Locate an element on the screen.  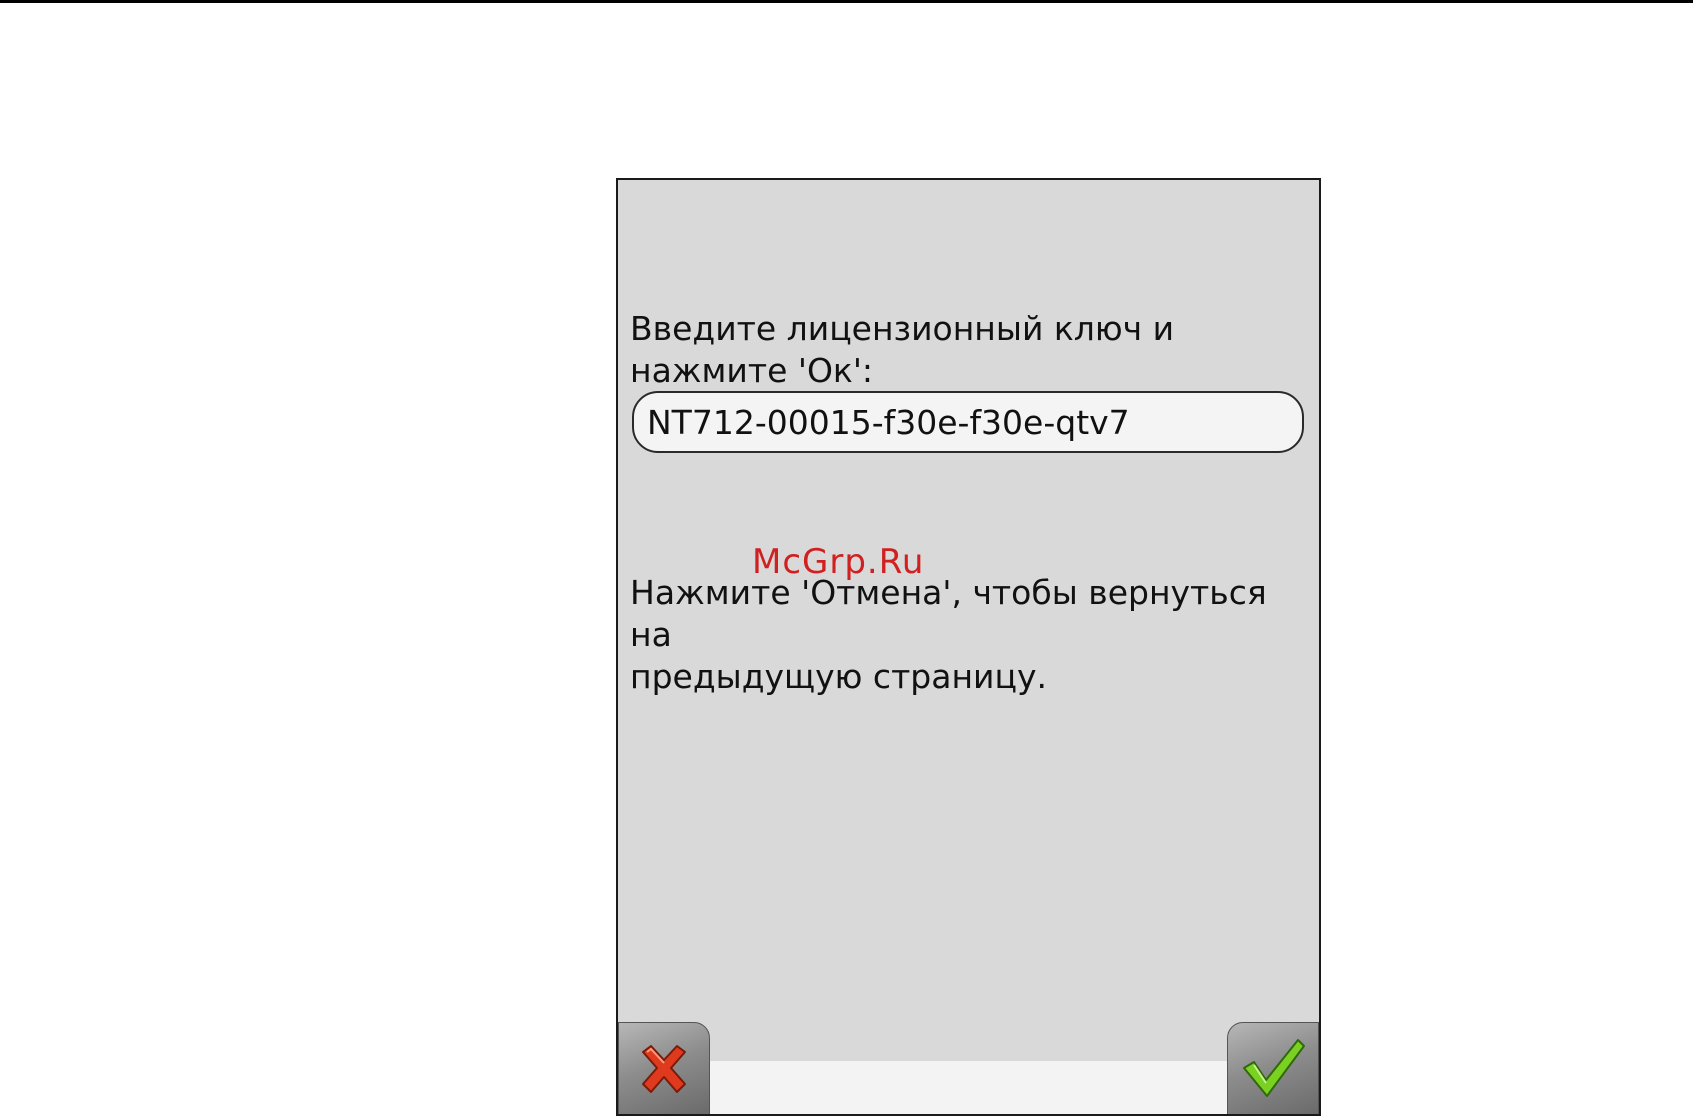
bottom-bar is located at coordinates (969, 1087).